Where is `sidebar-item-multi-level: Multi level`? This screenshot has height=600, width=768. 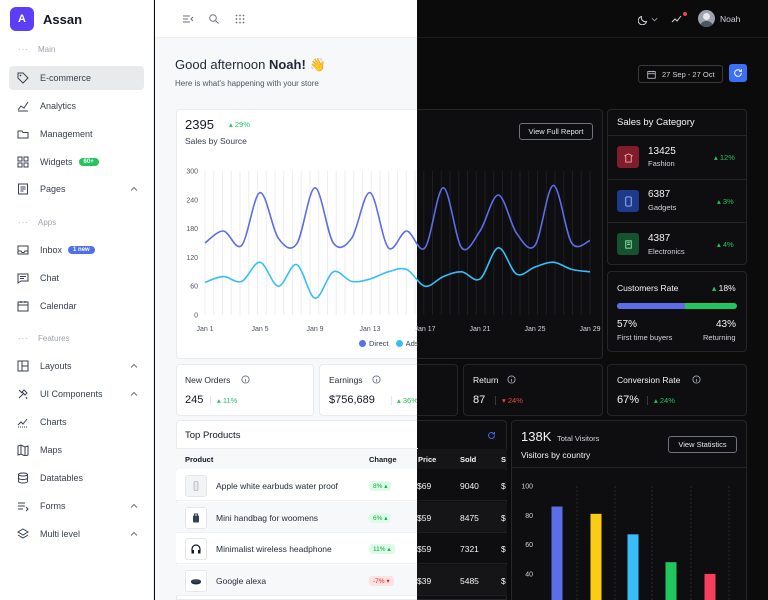 sidebar-item-multi-level: Multi level is located at coordinates (76, 534).